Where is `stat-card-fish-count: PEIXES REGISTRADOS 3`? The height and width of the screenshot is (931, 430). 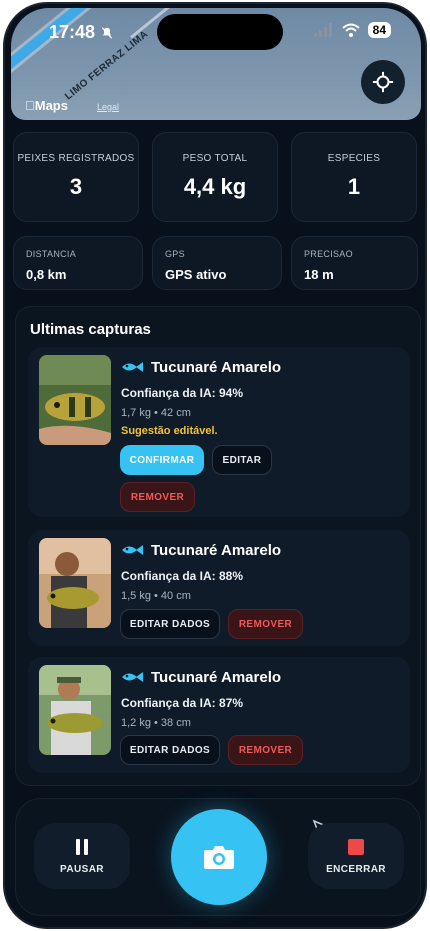 stat-card-fish-count: PEIXES REGISTRADOS 3 is located at coordinates (76, 177).